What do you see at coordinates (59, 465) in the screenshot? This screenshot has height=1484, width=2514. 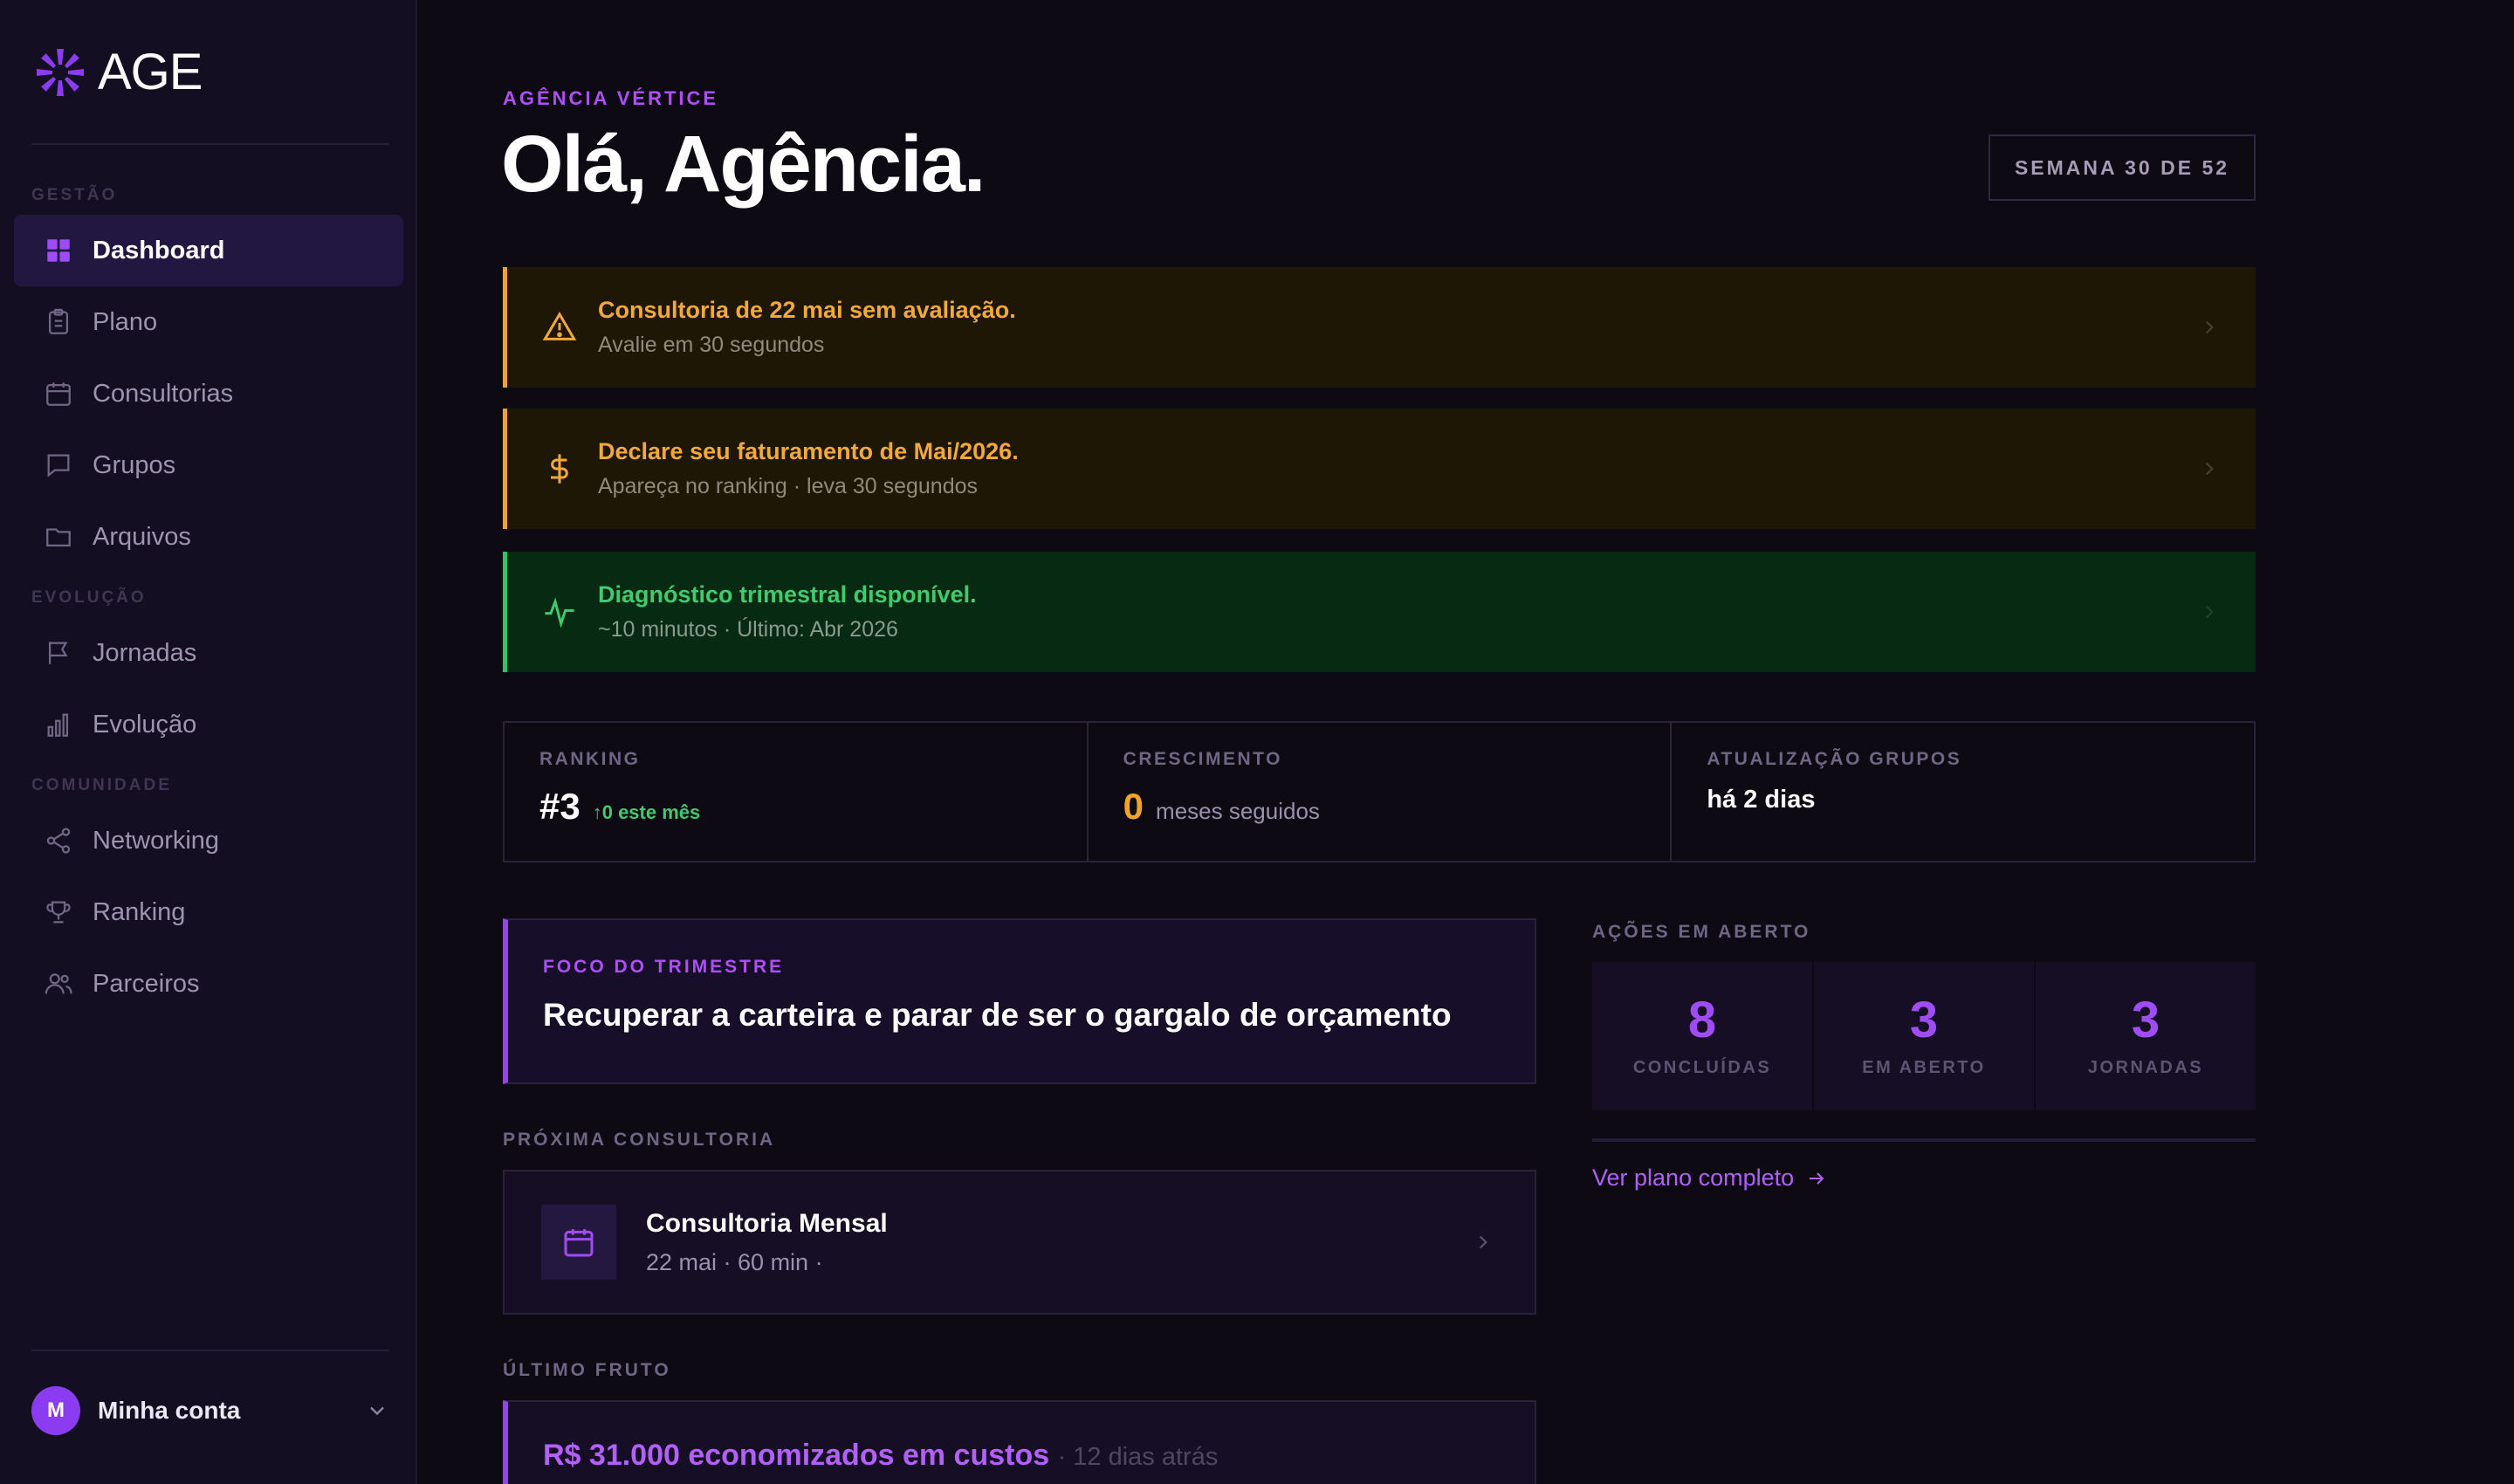 I see `chat-icon` at bounding box center [59, 465].